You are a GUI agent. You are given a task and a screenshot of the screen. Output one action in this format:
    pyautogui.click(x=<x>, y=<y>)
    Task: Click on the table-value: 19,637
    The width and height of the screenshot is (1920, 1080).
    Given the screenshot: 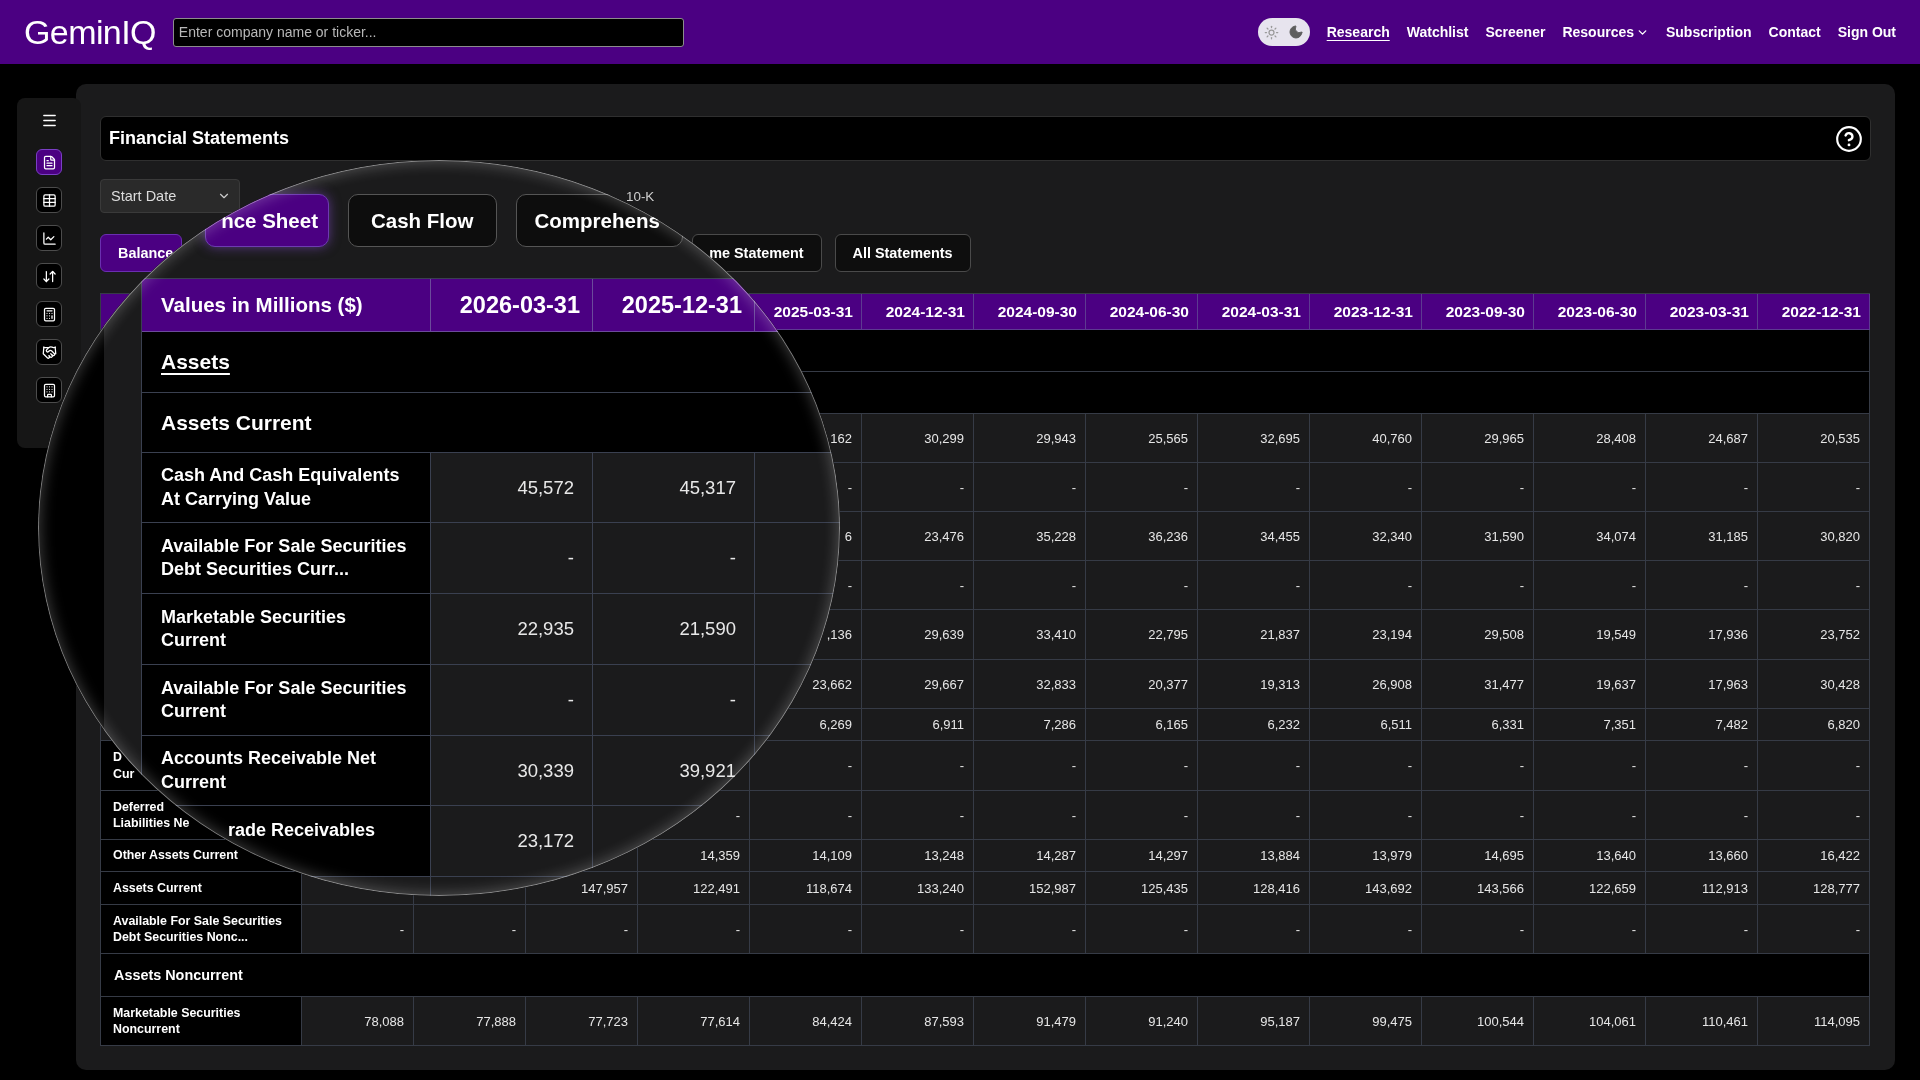 What is the action you would take?
    pyautogui.click(x=1616, y=684)
    